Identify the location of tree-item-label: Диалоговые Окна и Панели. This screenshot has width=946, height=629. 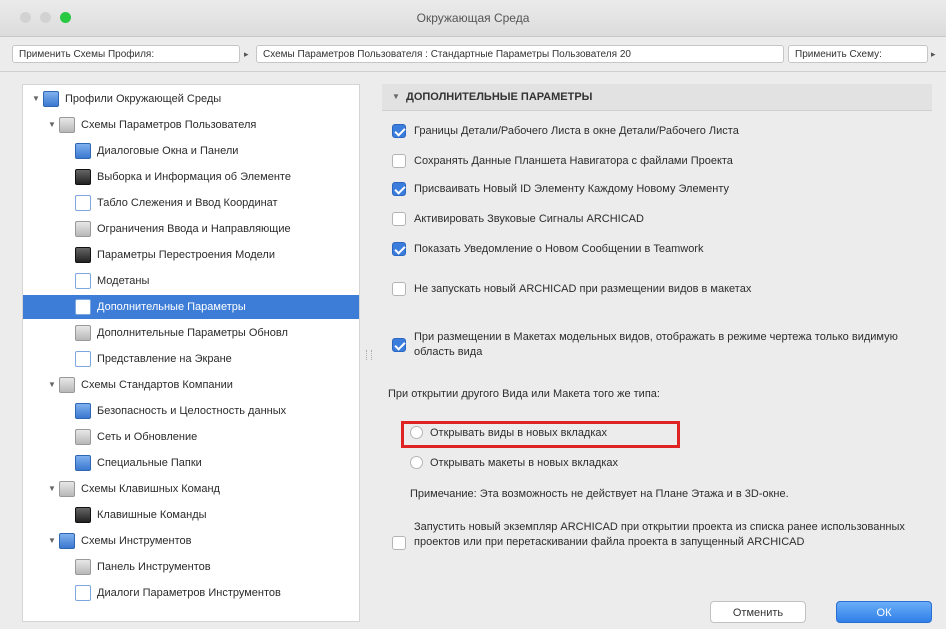
(168, 151).